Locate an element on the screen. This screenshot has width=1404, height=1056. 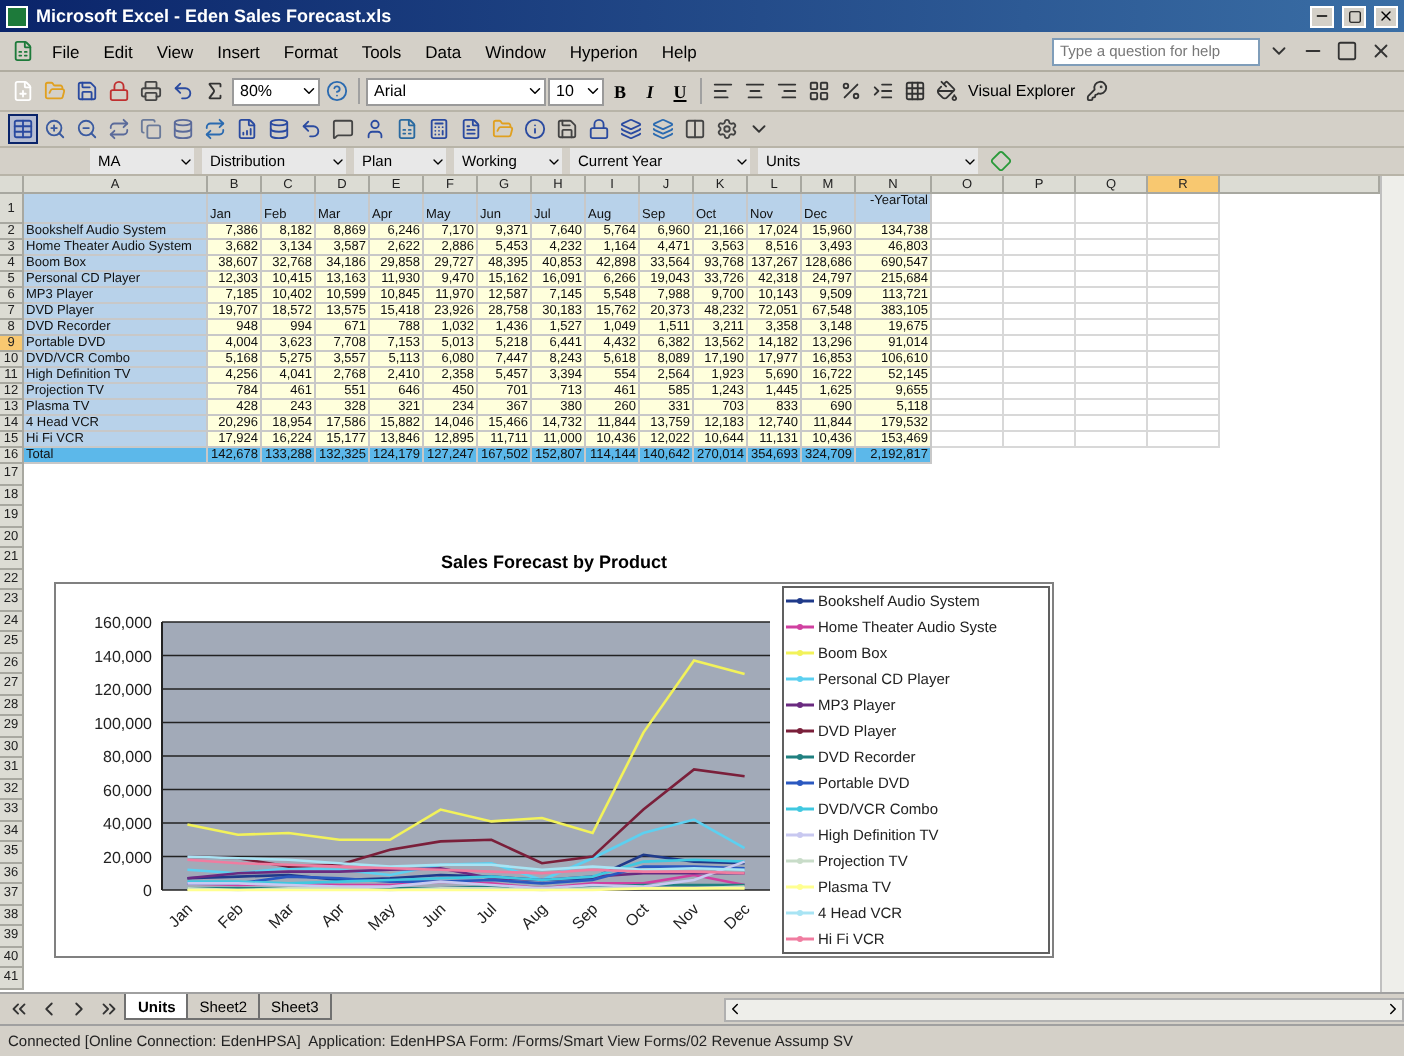
axis-label: Jun is located at coordinates (434, 916).